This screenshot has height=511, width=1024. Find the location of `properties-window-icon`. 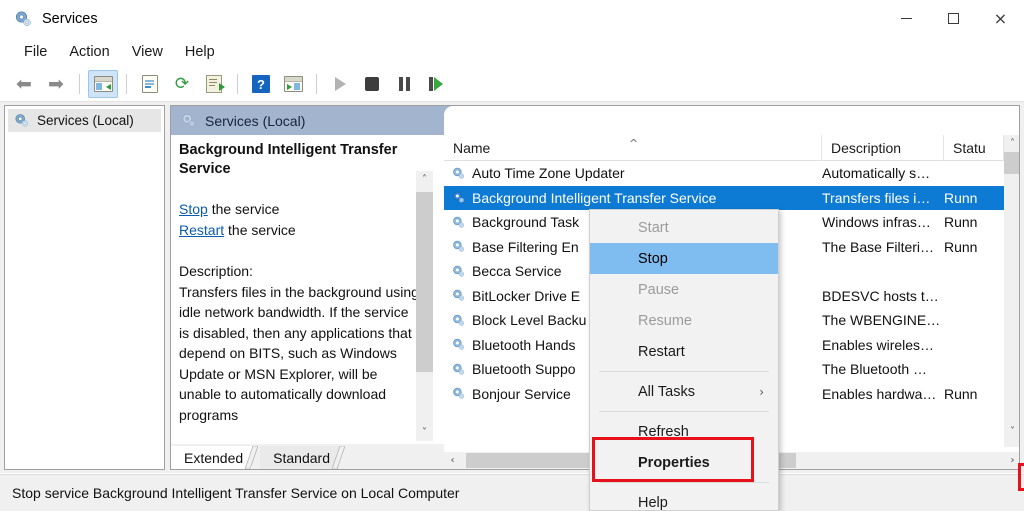

properties-window-icon is located at coordinates (150, 84).